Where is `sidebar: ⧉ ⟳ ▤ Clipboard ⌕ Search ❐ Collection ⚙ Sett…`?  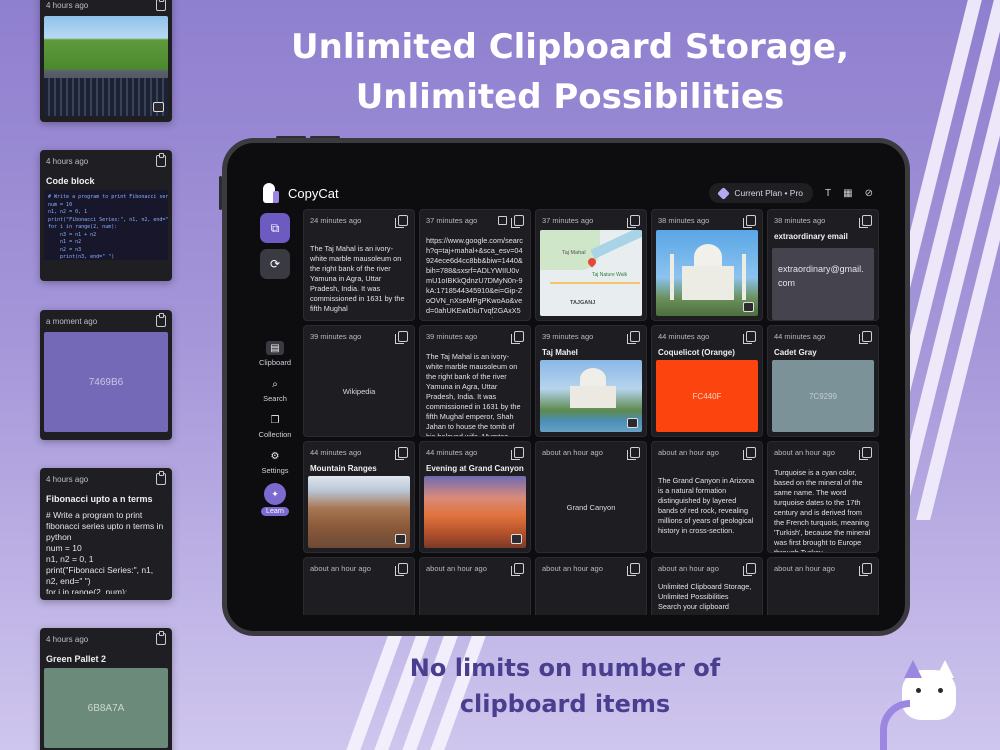 sidebar: ⧉ ⟳ ▤ Clipboard ⌕ Search ❐ Collection ⚙ Sett… is located at coordinates (275, 364).